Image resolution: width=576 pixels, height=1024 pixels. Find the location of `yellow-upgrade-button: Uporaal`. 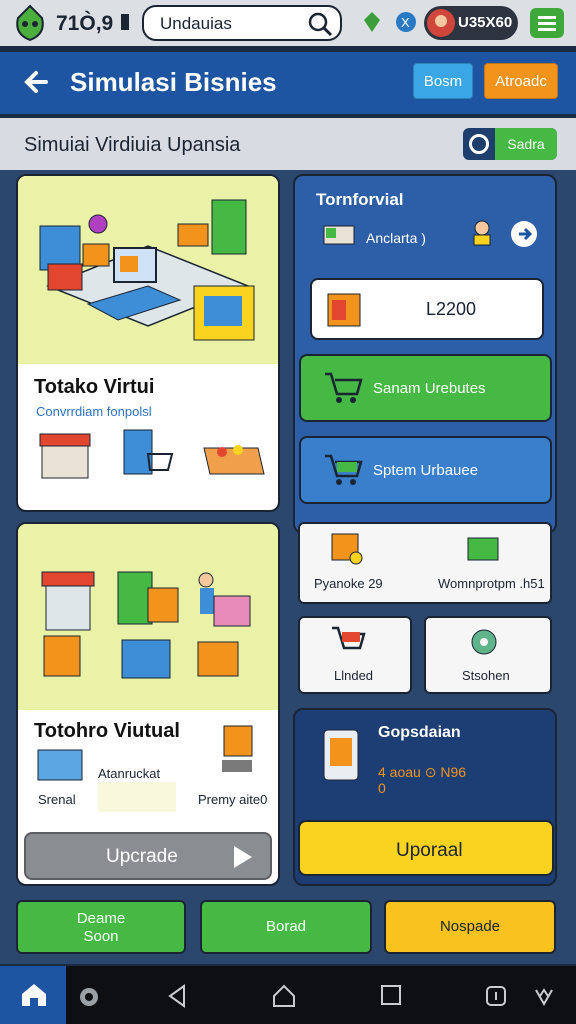

yellow-upgrade-button: Uporaal is located at coordinates (426, 848).